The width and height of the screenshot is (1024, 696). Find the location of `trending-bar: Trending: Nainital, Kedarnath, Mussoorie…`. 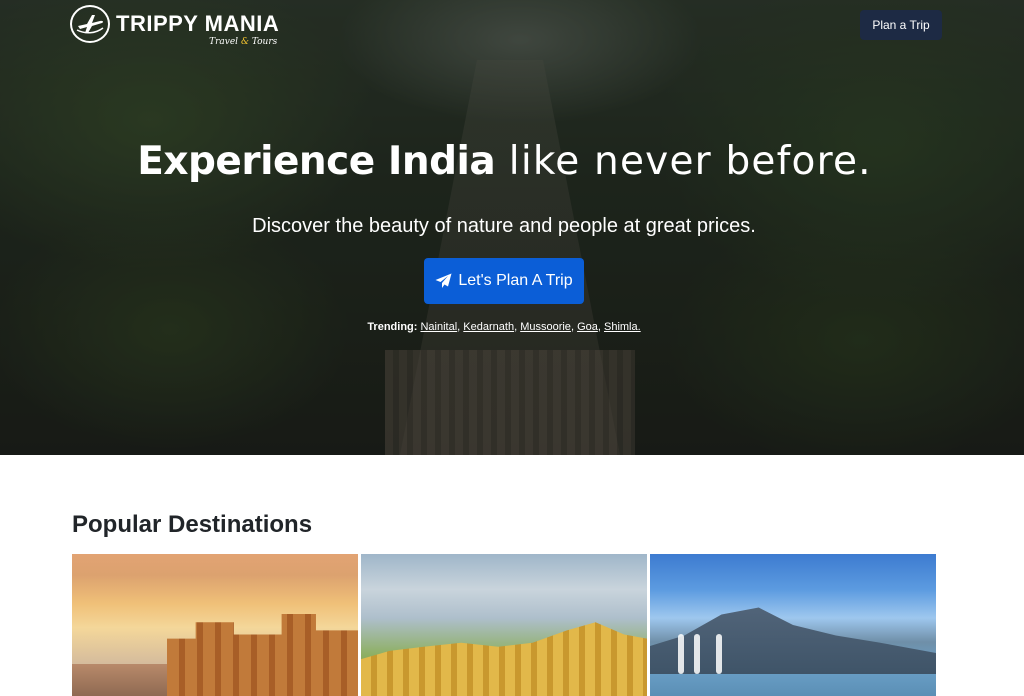

trending-bar: Trending: Nainital, Kedarnath, Mussoorie… is located at coordinates (504, 327).